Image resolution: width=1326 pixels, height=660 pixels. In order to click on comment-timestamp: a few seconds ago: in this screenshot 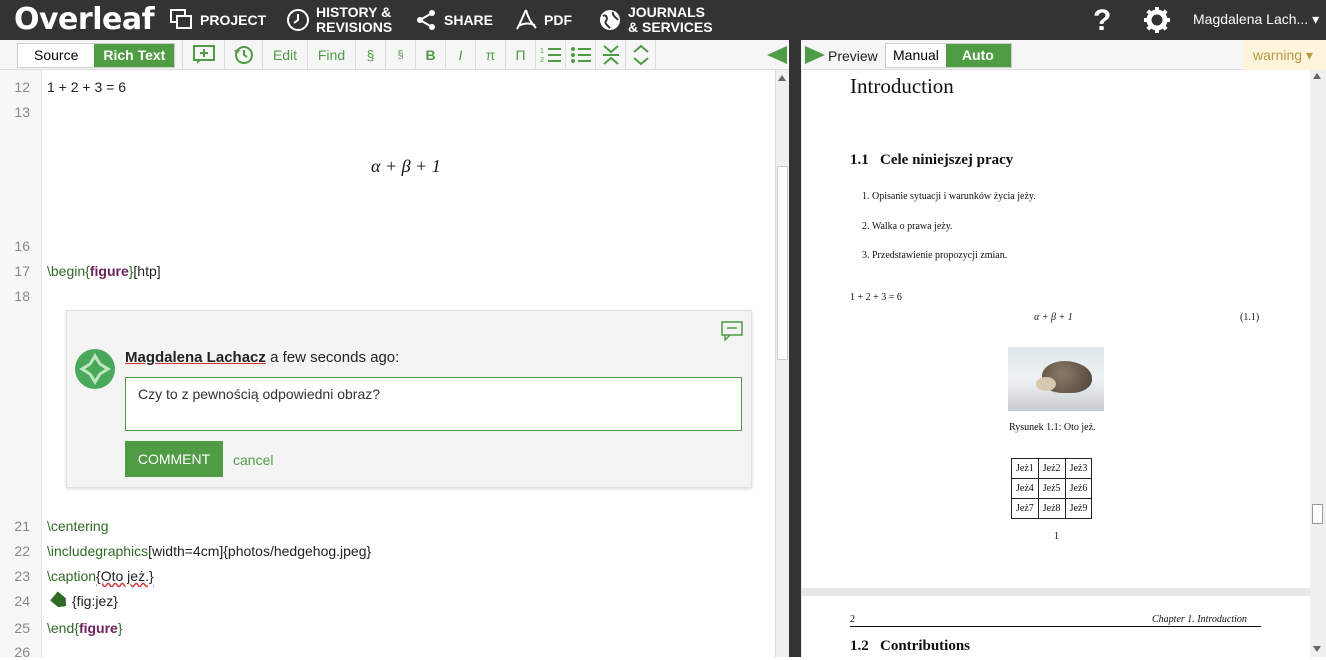, I will do `click(335, 357)`.